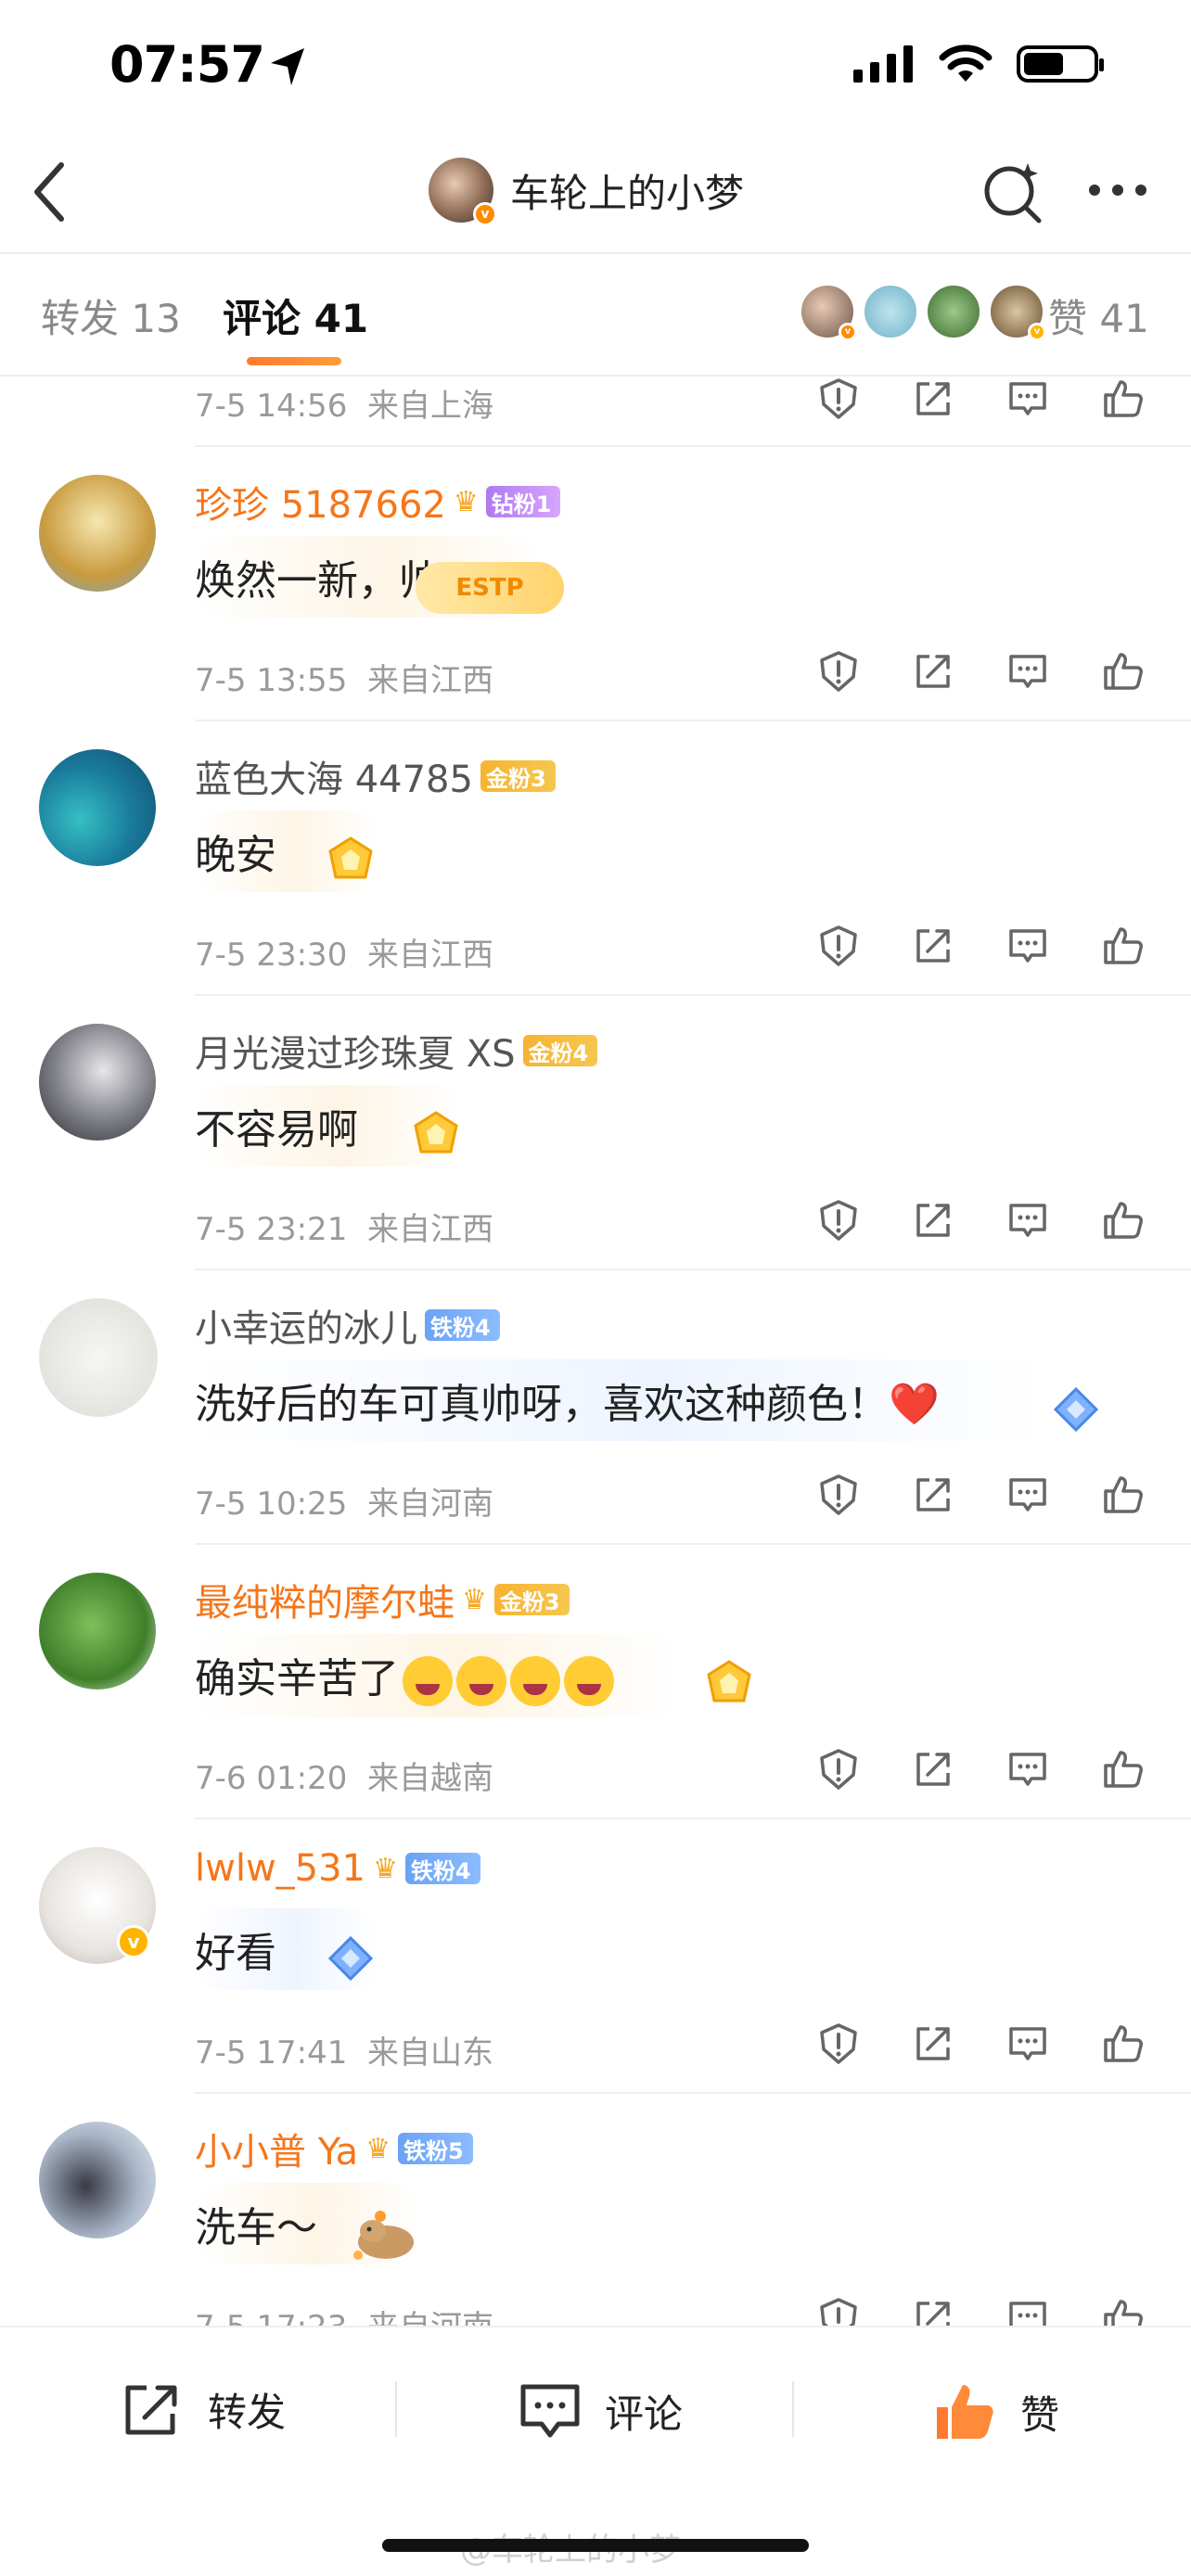 The width and height of the screenshot is (1191, 2576). What do you see at coordinates (550, 2411) in the screenshot?
I see `comment-icon` at bounding box center [550, 2411].